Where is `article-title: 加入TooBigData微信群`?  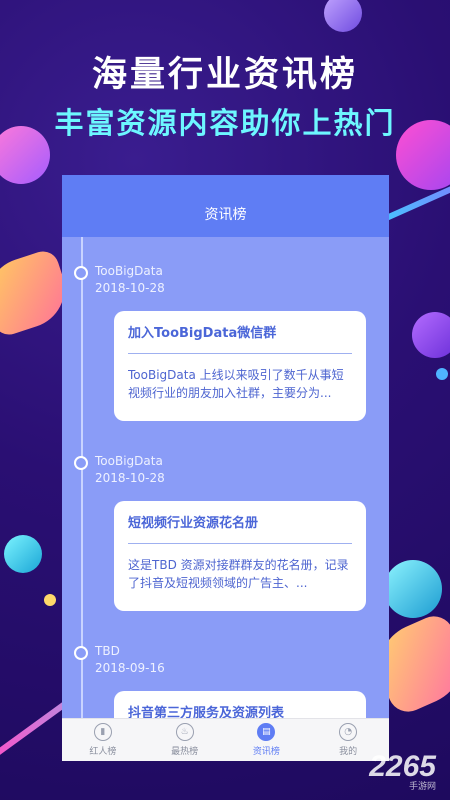
article-title: 加入TooBigData微信群 is located at coordinates (202, 333).